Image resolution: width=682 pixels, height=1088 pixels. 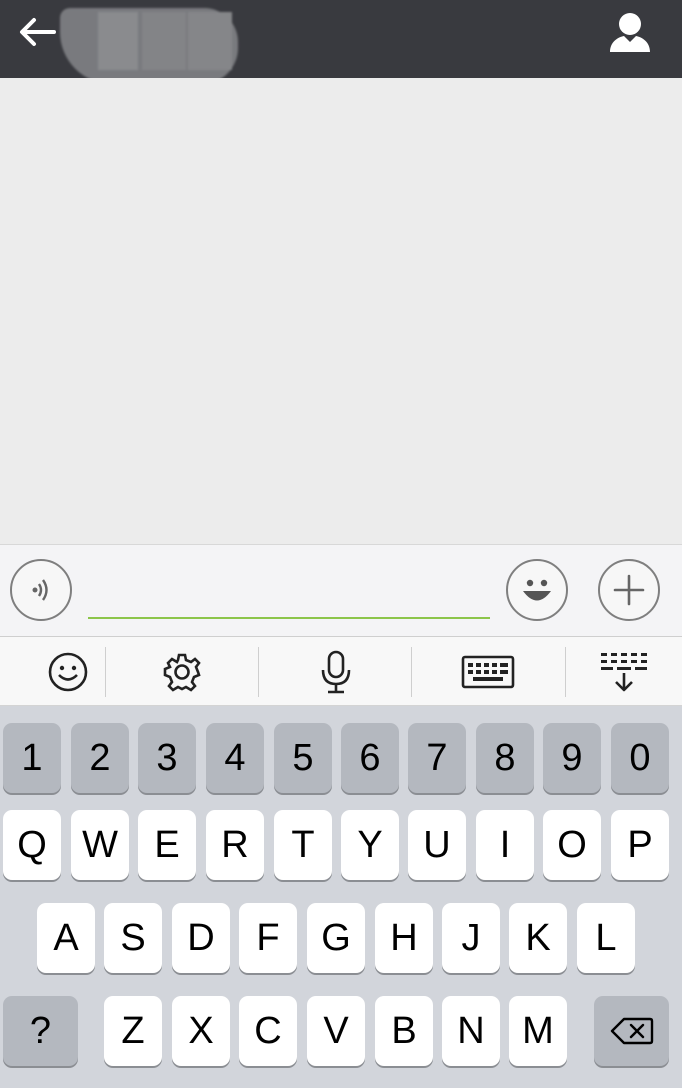 I want to click on key-question: ?, so click(x=40, y=1031).